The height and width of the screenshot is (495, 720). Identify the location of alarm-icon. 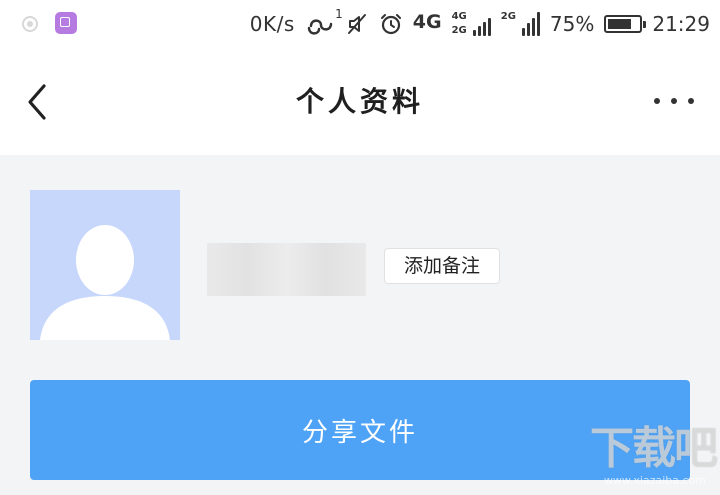
(391, 24).